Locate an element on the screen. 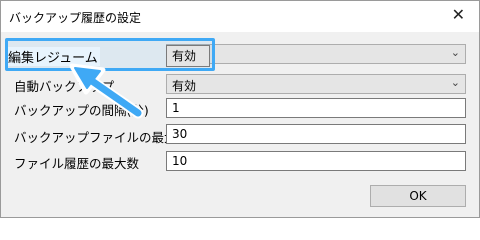 The width and height of the screenshot is (480, 240). highlighted-label: 編集レジューム is located at coordinates (54, 56).